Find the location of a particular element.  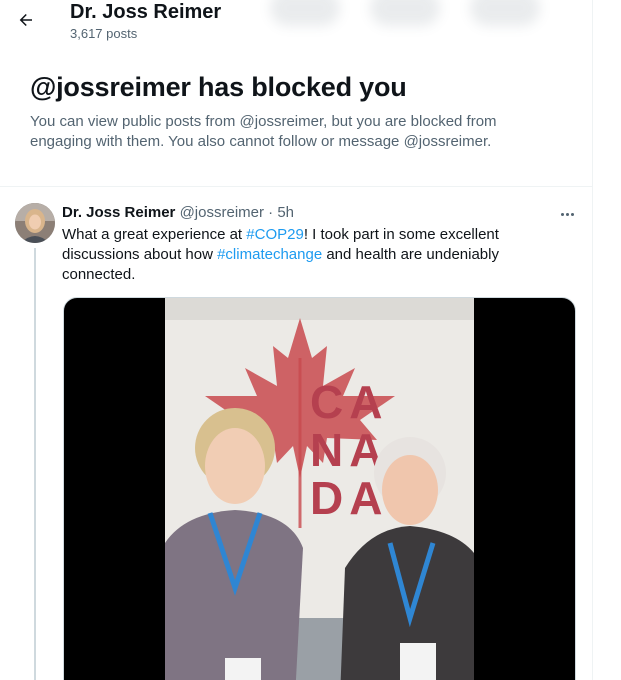

header-background-blur is located at coordinates (431, 19).